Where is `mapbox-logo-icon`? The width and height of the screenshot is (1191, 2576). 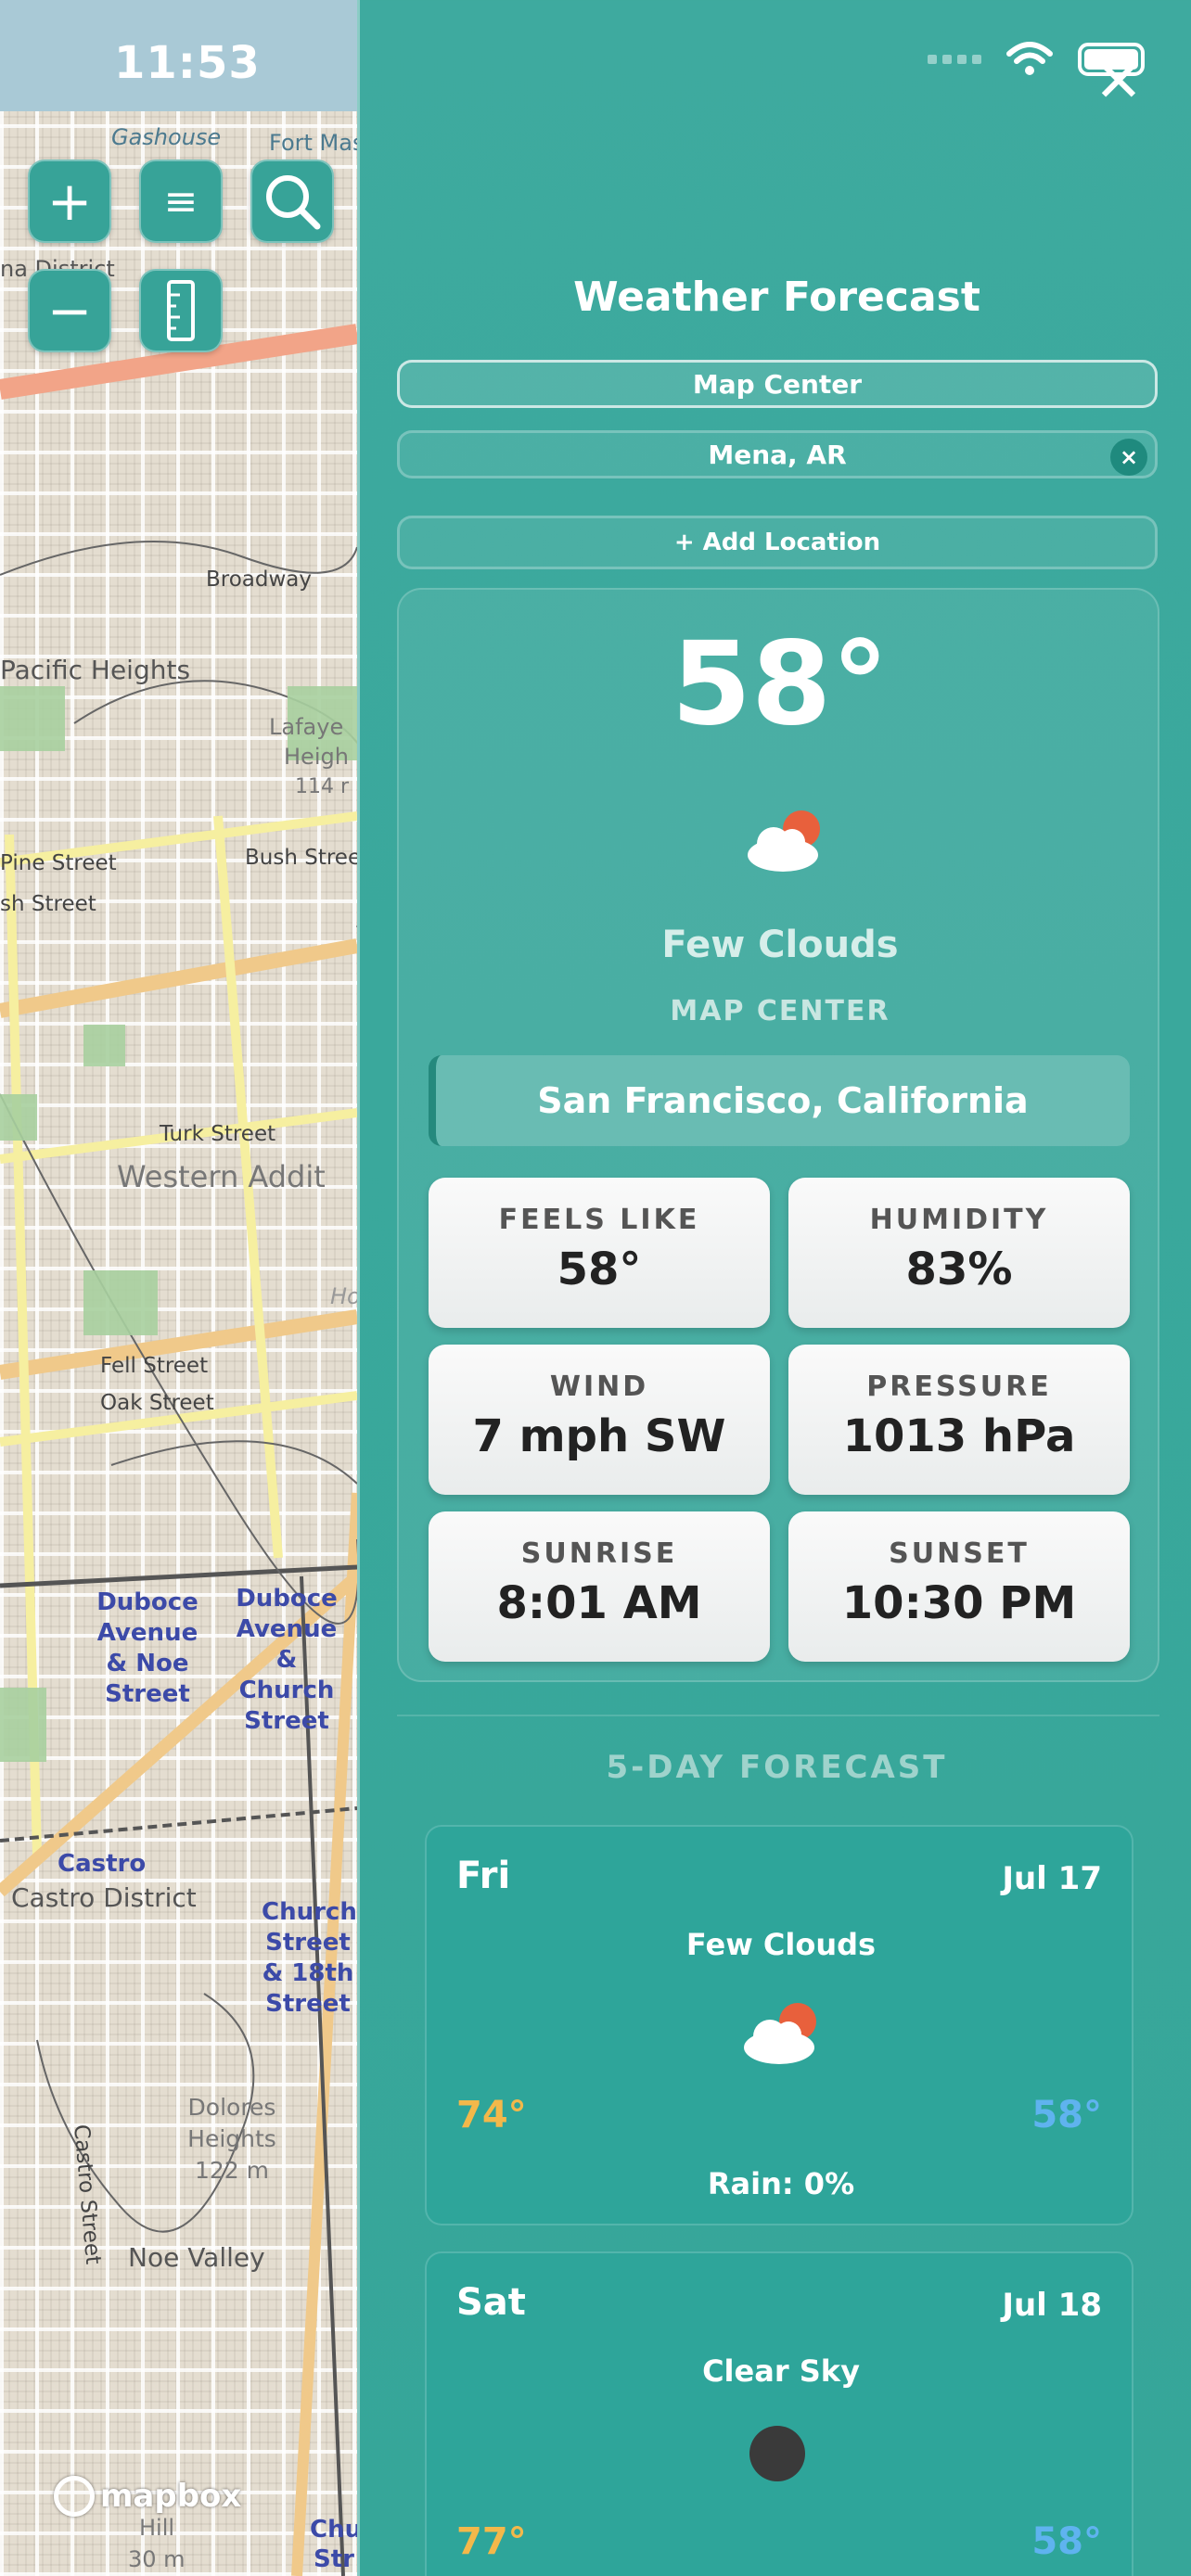 mapbox-logo-icon is located at coordinates (74, 2497).